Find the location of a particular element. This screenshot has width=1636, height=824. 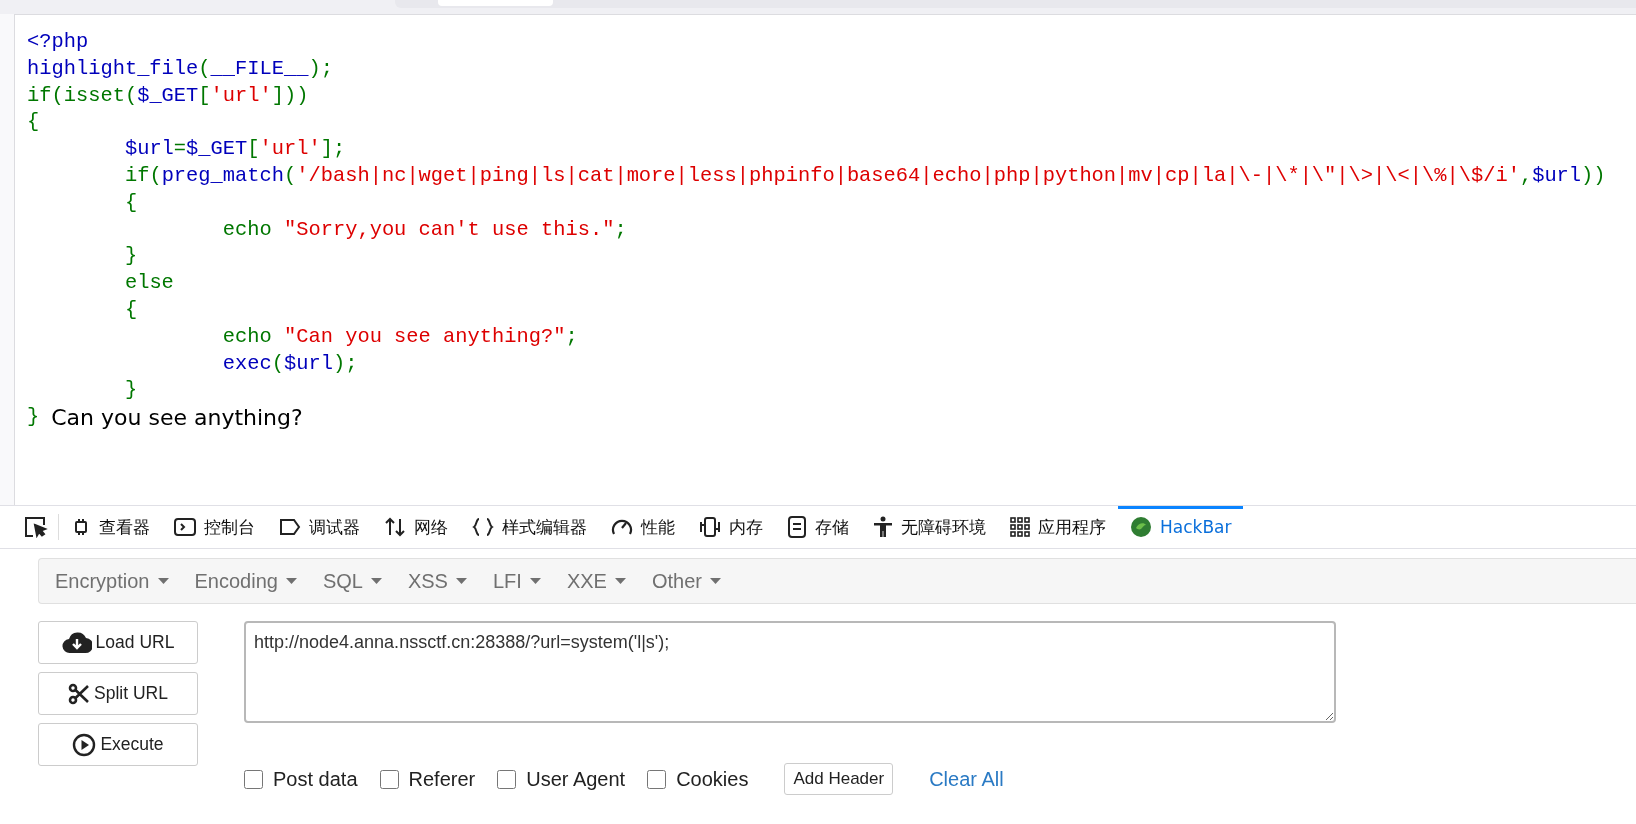

dropdown-menu: SQL is located at coordinates (352, 581).